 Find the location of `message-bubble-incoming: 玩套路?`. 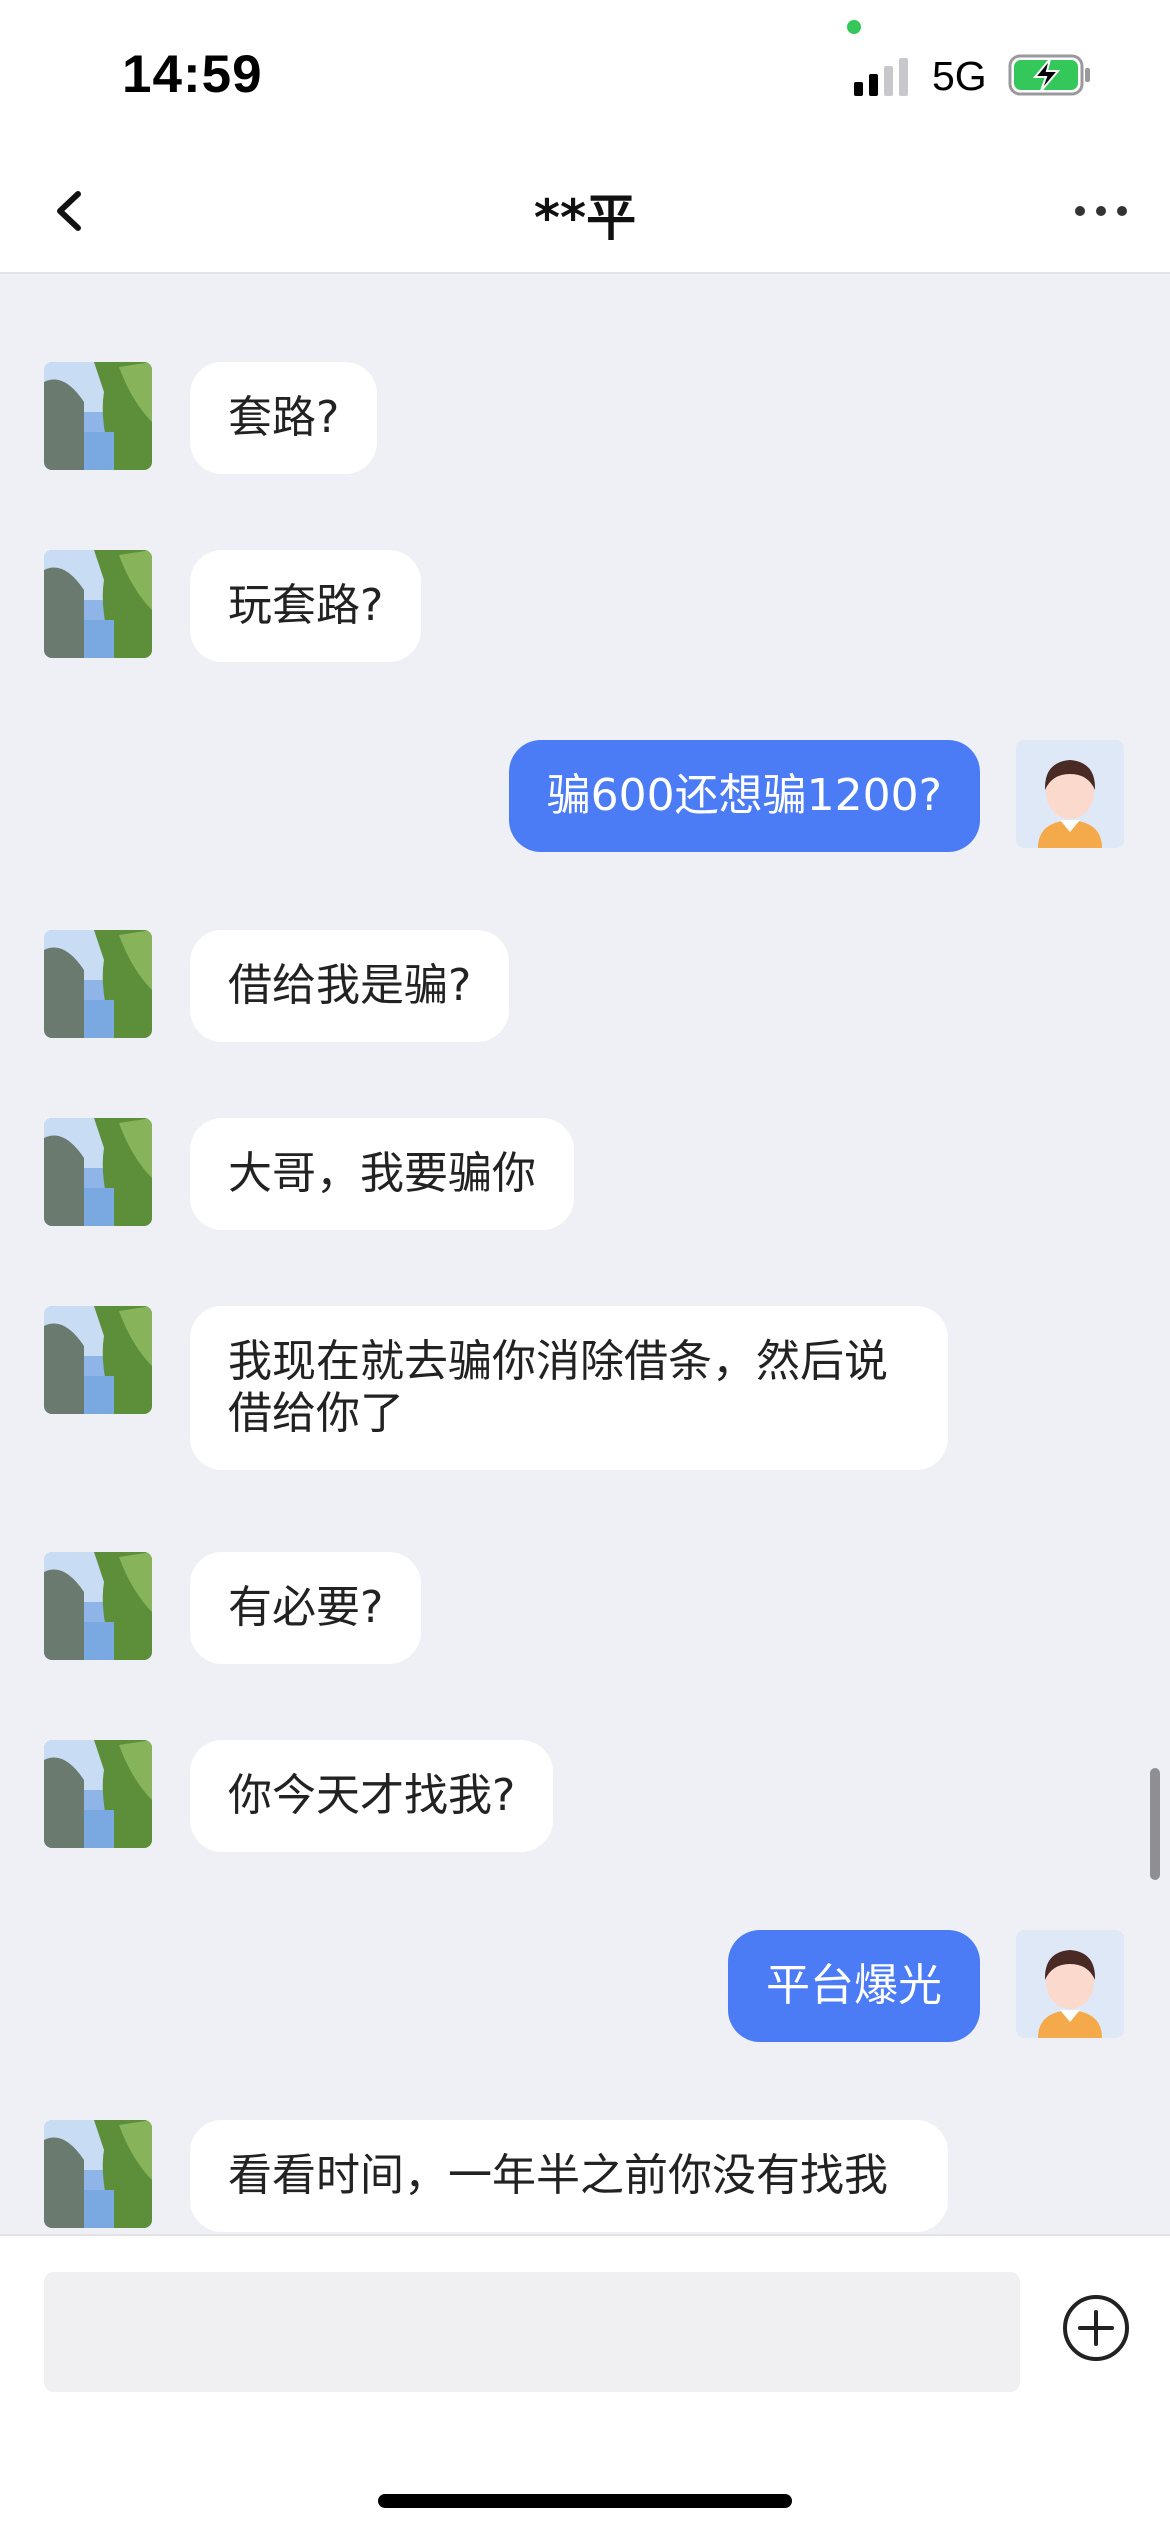

message-bubble-incoming: 玩套路? is located at coordinates (306, 606).